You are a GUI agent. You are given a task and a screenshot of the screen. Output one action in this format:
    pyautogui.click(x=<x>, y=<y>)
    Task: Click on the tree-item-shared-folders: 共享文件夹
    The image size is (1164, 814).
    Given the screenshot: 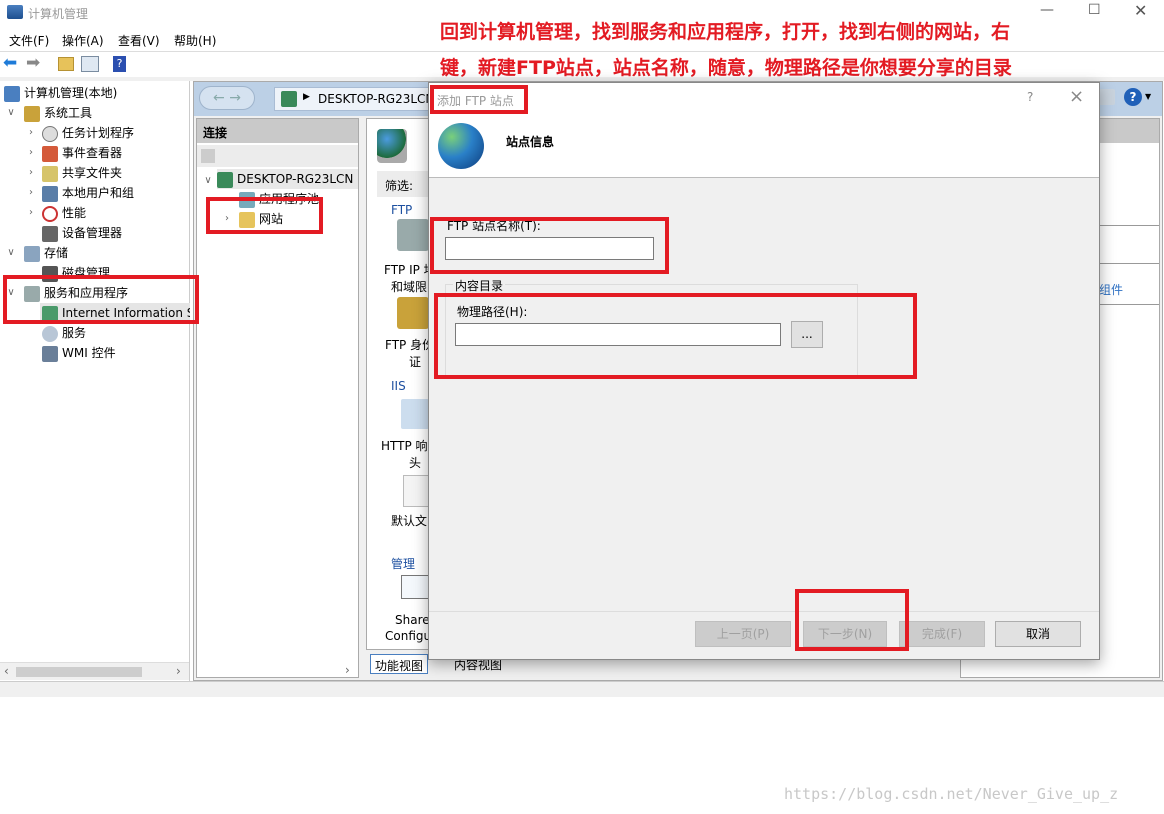 What is the action you would take?
    pyautogui.click(x=82, y=173)
    